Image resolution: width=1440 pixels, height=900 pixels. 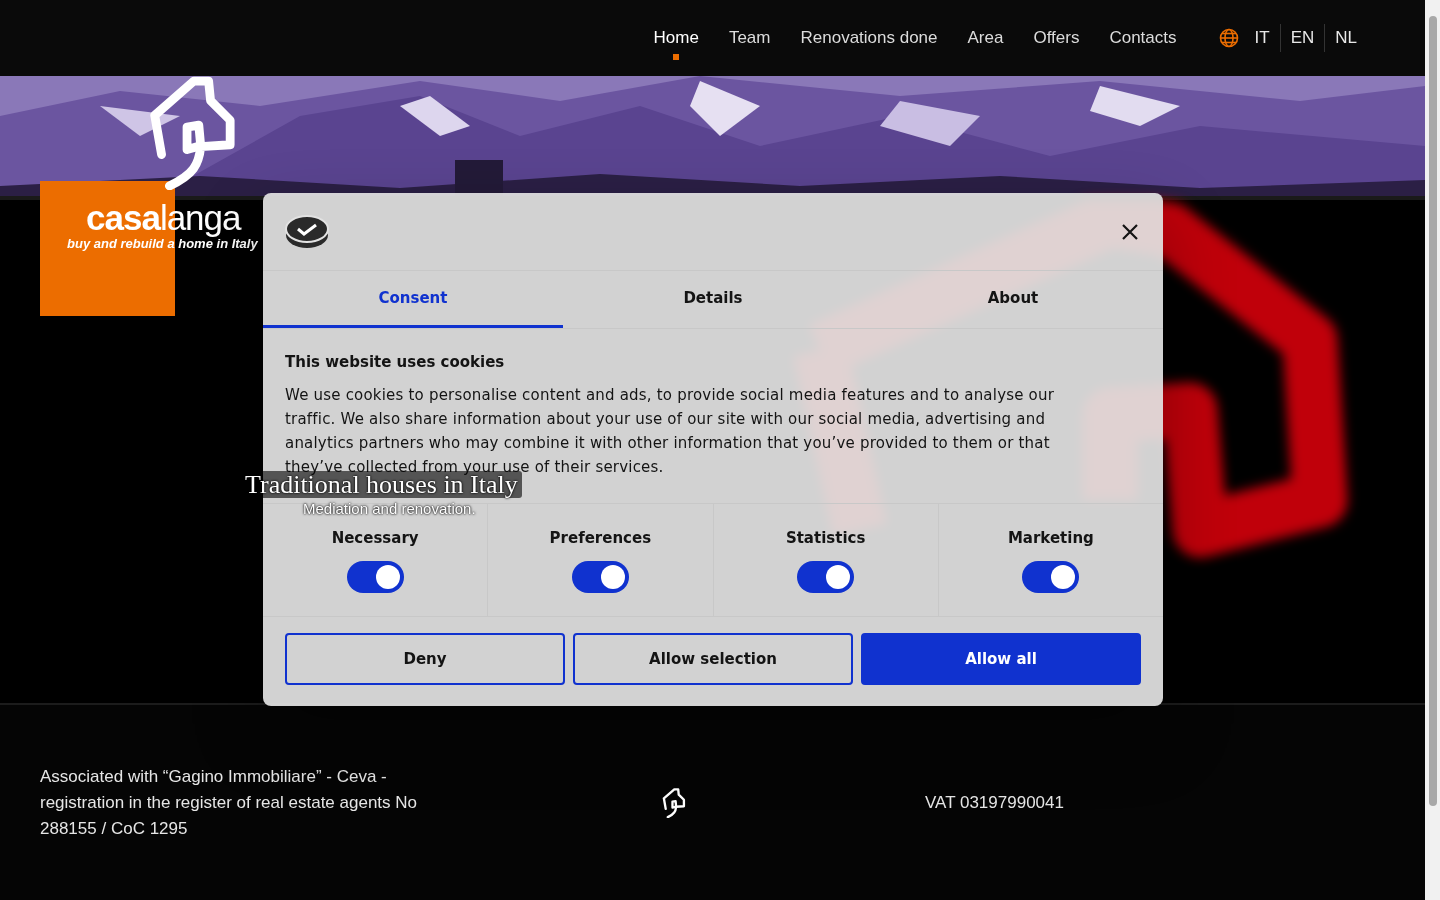 What do you see at coordinates (749, 38) in the screenshot?
I see `nav-link: Team` at bounding box center [749, 38].